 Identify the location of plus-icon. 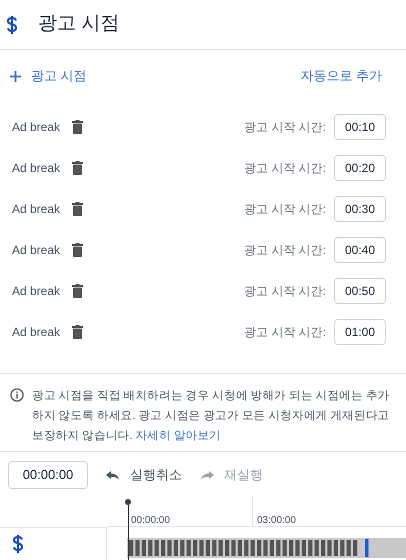
(15, 76).